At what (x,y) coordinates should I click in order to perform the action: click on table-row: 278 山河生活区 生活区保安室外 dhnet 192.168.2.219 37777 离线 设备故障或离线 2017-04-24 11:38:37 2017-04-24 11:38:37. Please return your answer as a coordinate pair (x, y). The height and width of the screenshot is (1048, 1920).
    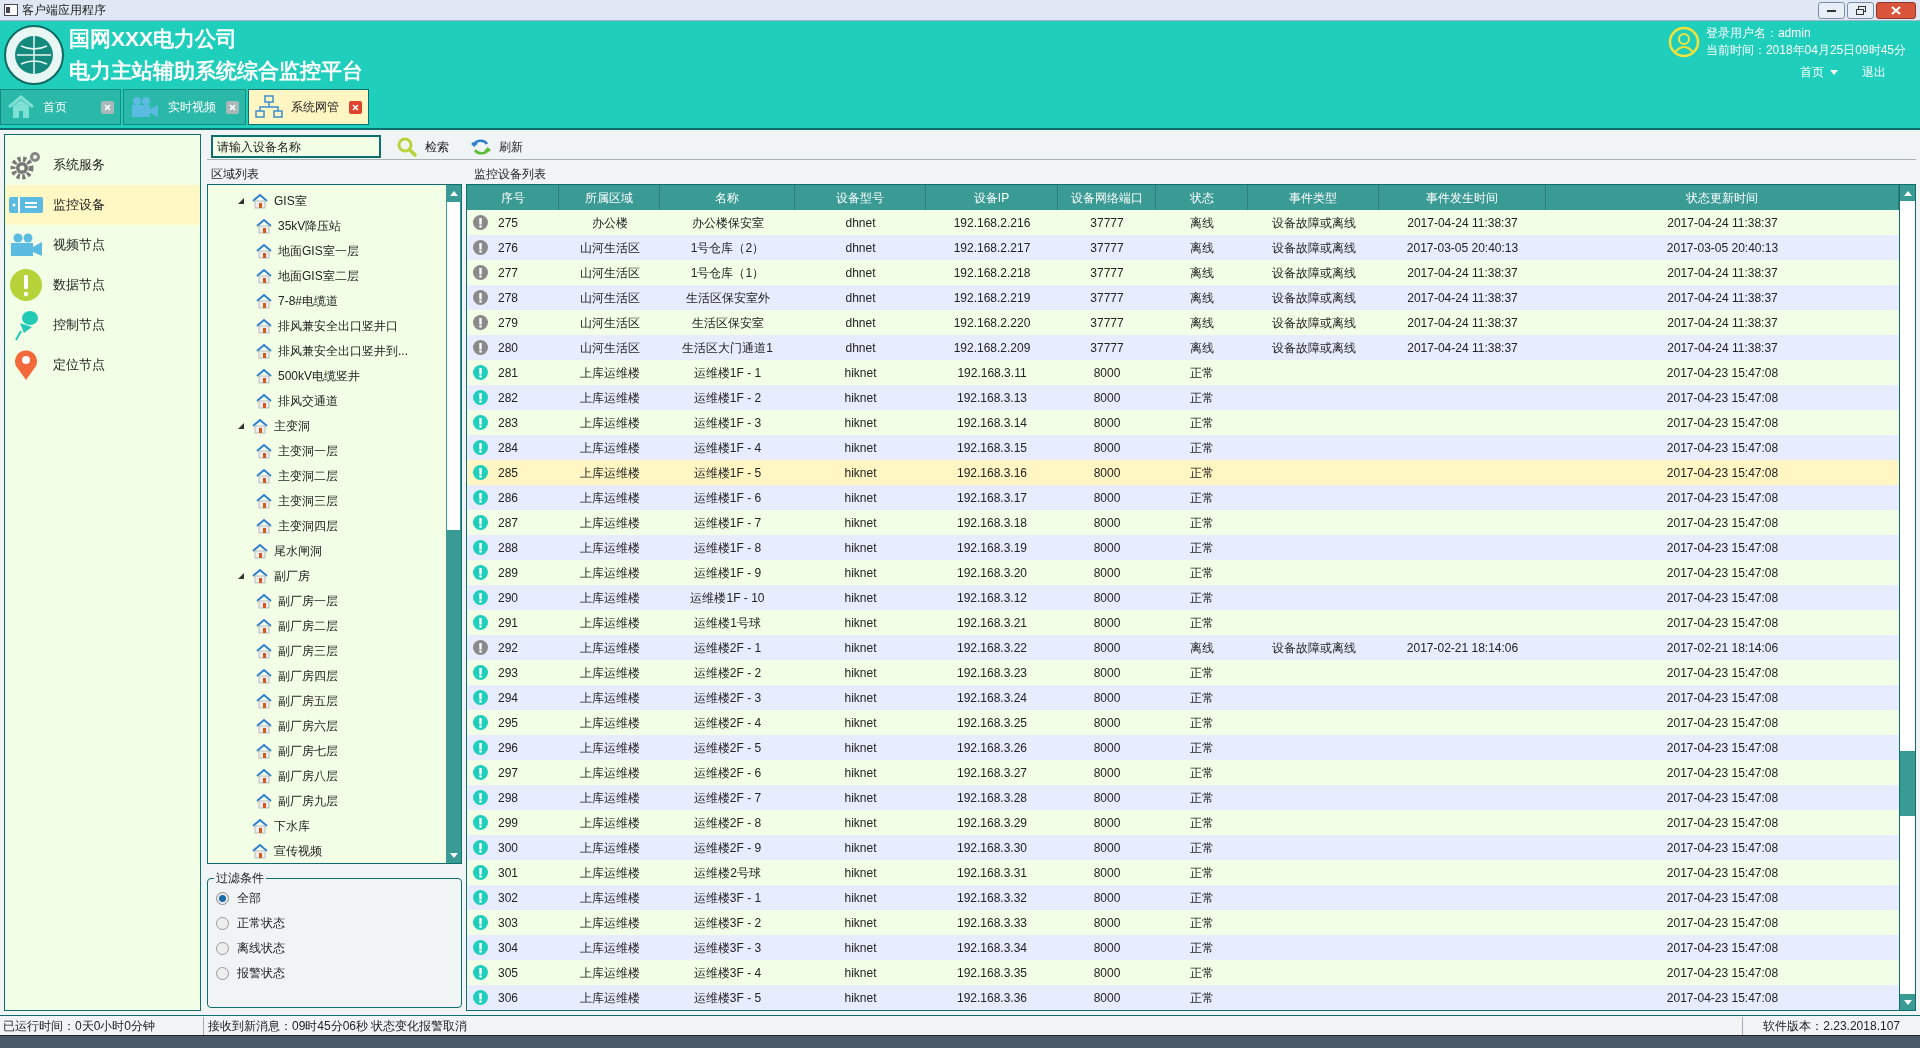
    Looking at the image, I should click on (1183, 297).